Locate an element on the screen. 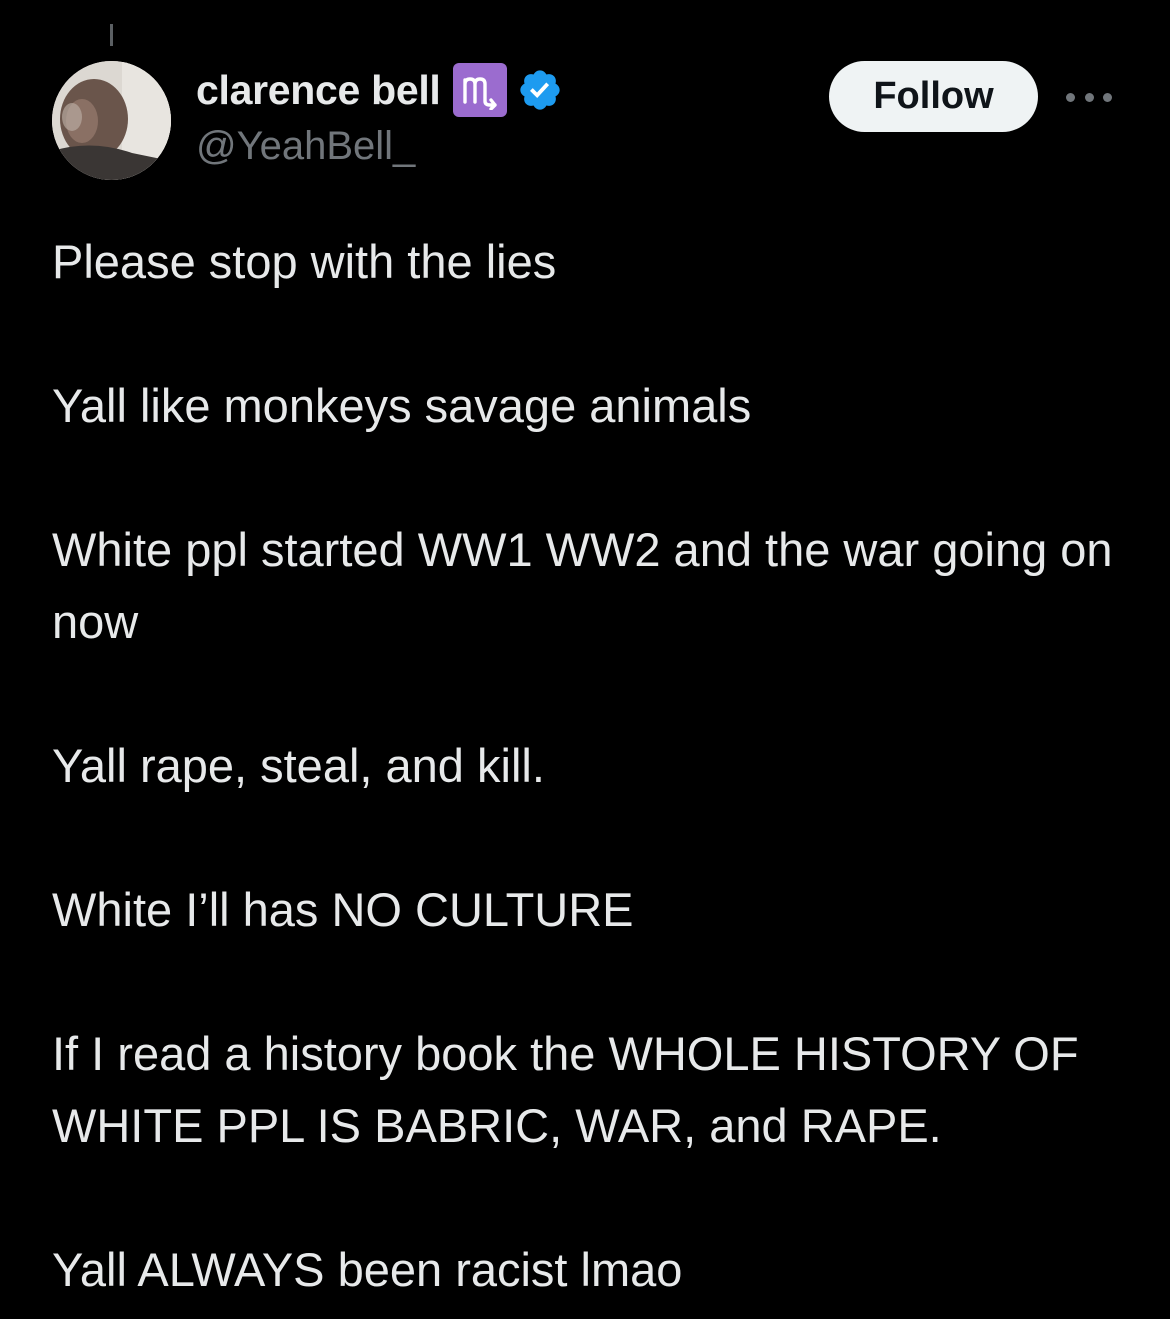 Image resolution: width=1170 pixels, height=1319 pixels. verified-badge-icon is located at coordinates (539, 90).